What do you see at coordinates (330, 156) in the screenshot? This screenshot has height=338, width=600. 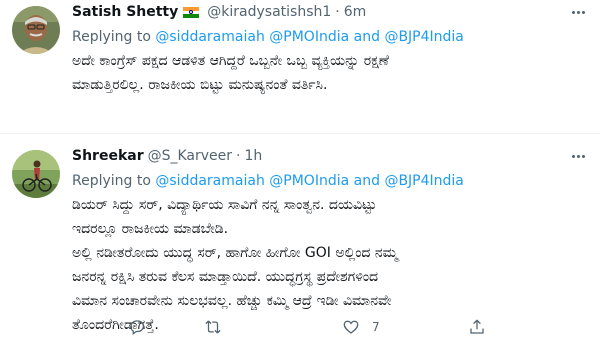 I see `tweet-header: Shreekar @S_Karveer · 1h` at bounding box center [330, 156].